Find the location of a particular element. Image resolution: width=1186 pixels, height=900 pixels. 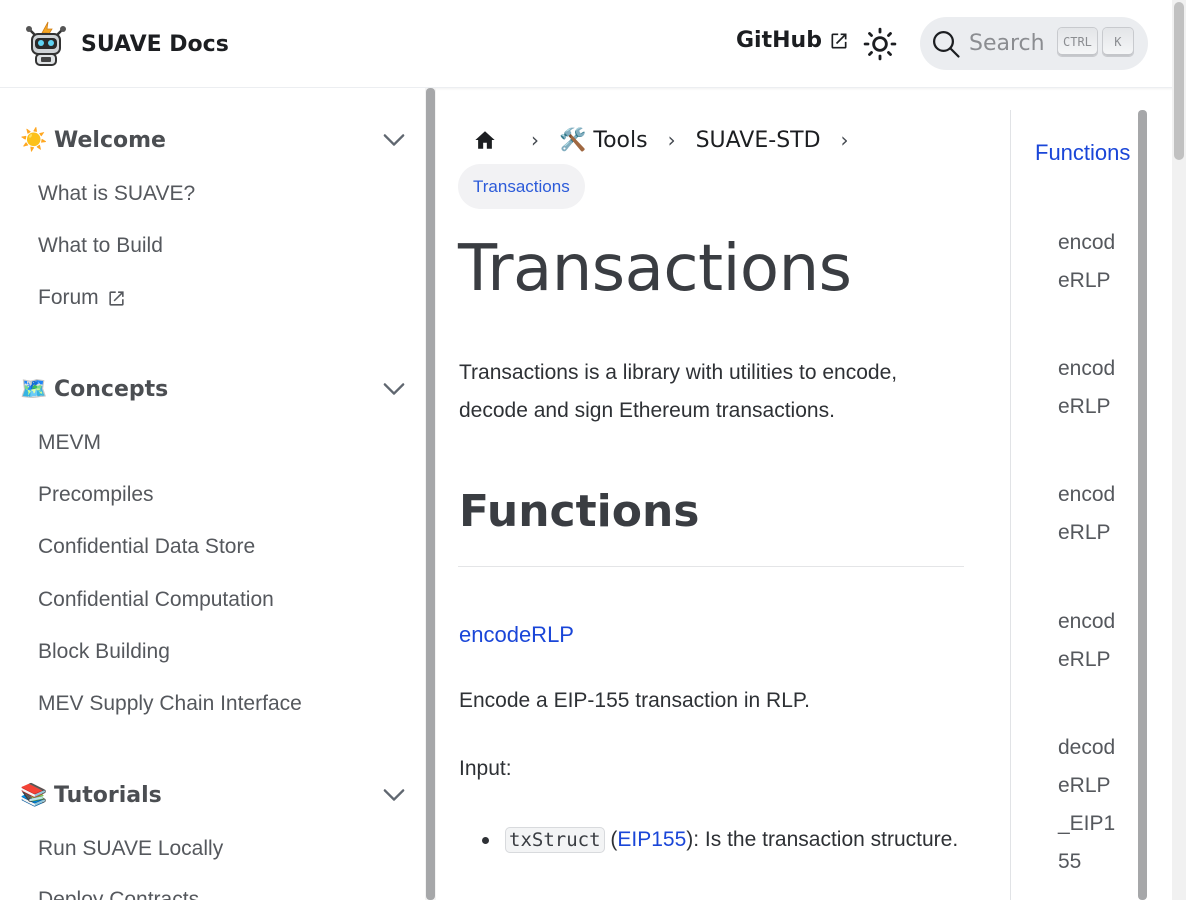

list-bullet is located at coordinates (485, 840).